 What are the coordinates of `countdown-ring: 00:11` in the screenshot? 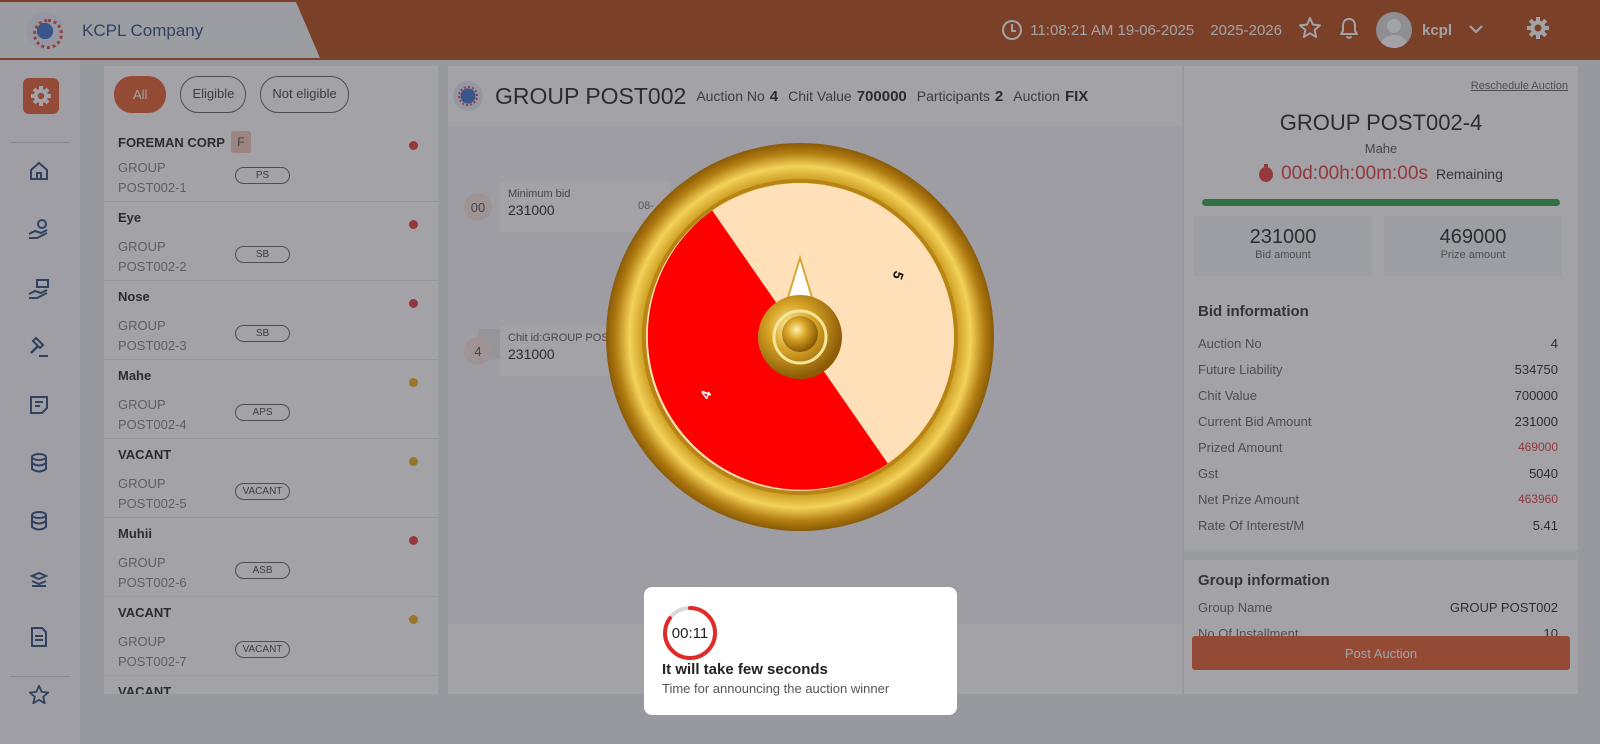 It's located at (690, 633).